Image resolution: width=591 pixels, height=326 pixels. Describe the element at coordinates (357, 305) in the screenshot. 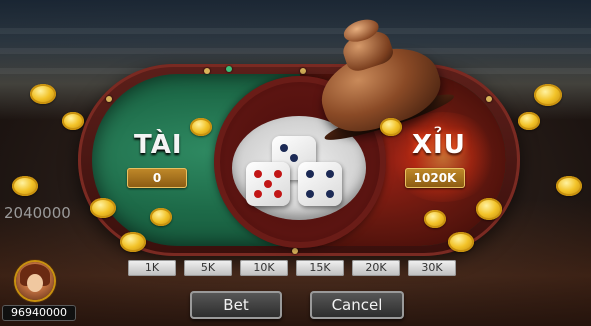

I see `cancel-button: Cancel` at that location.